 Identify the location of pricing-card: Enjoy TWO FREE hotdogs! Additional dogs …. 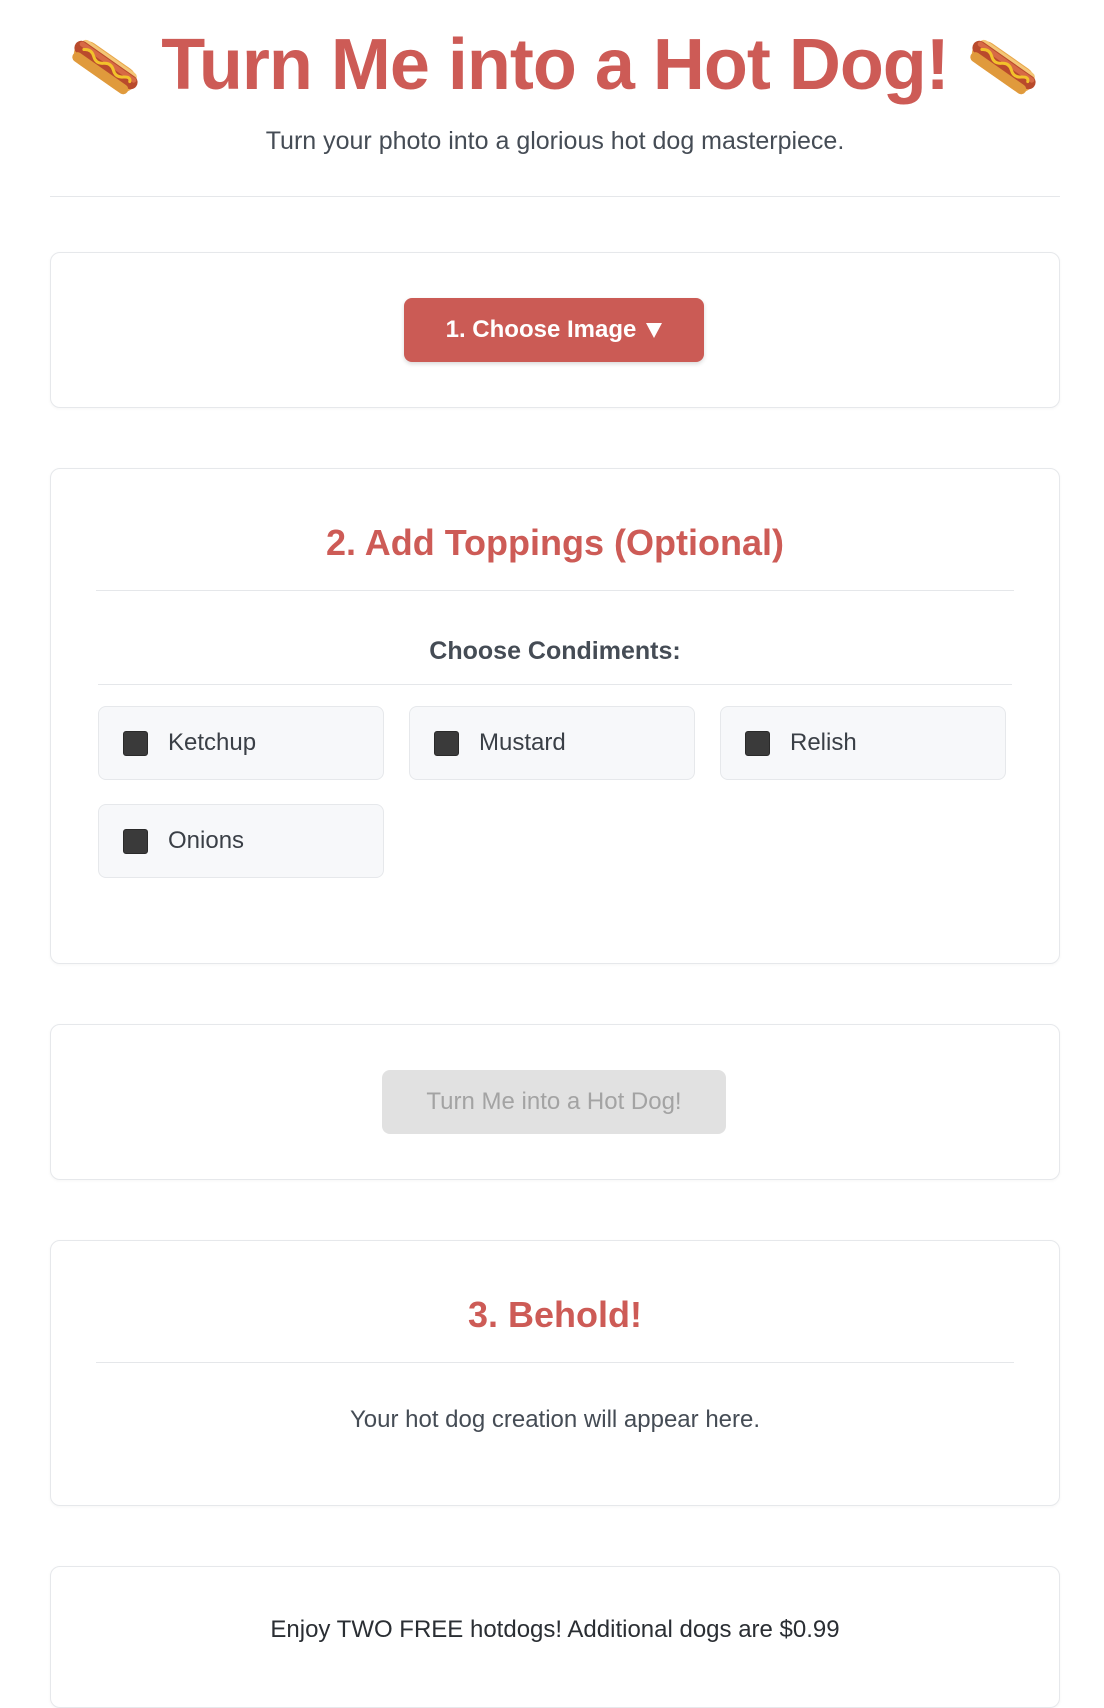
(555, 1637).